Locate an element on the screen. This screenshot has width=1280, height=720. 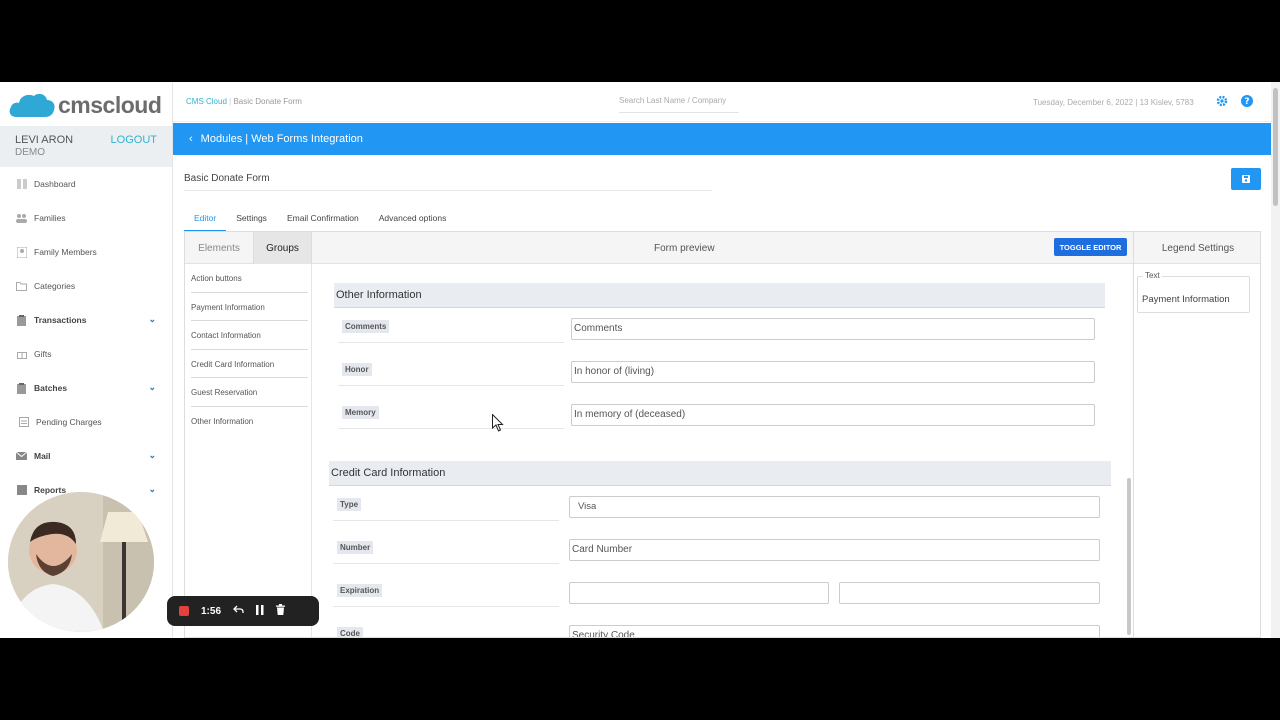
field-label-box: Memory is located at coordinates (451, 415).